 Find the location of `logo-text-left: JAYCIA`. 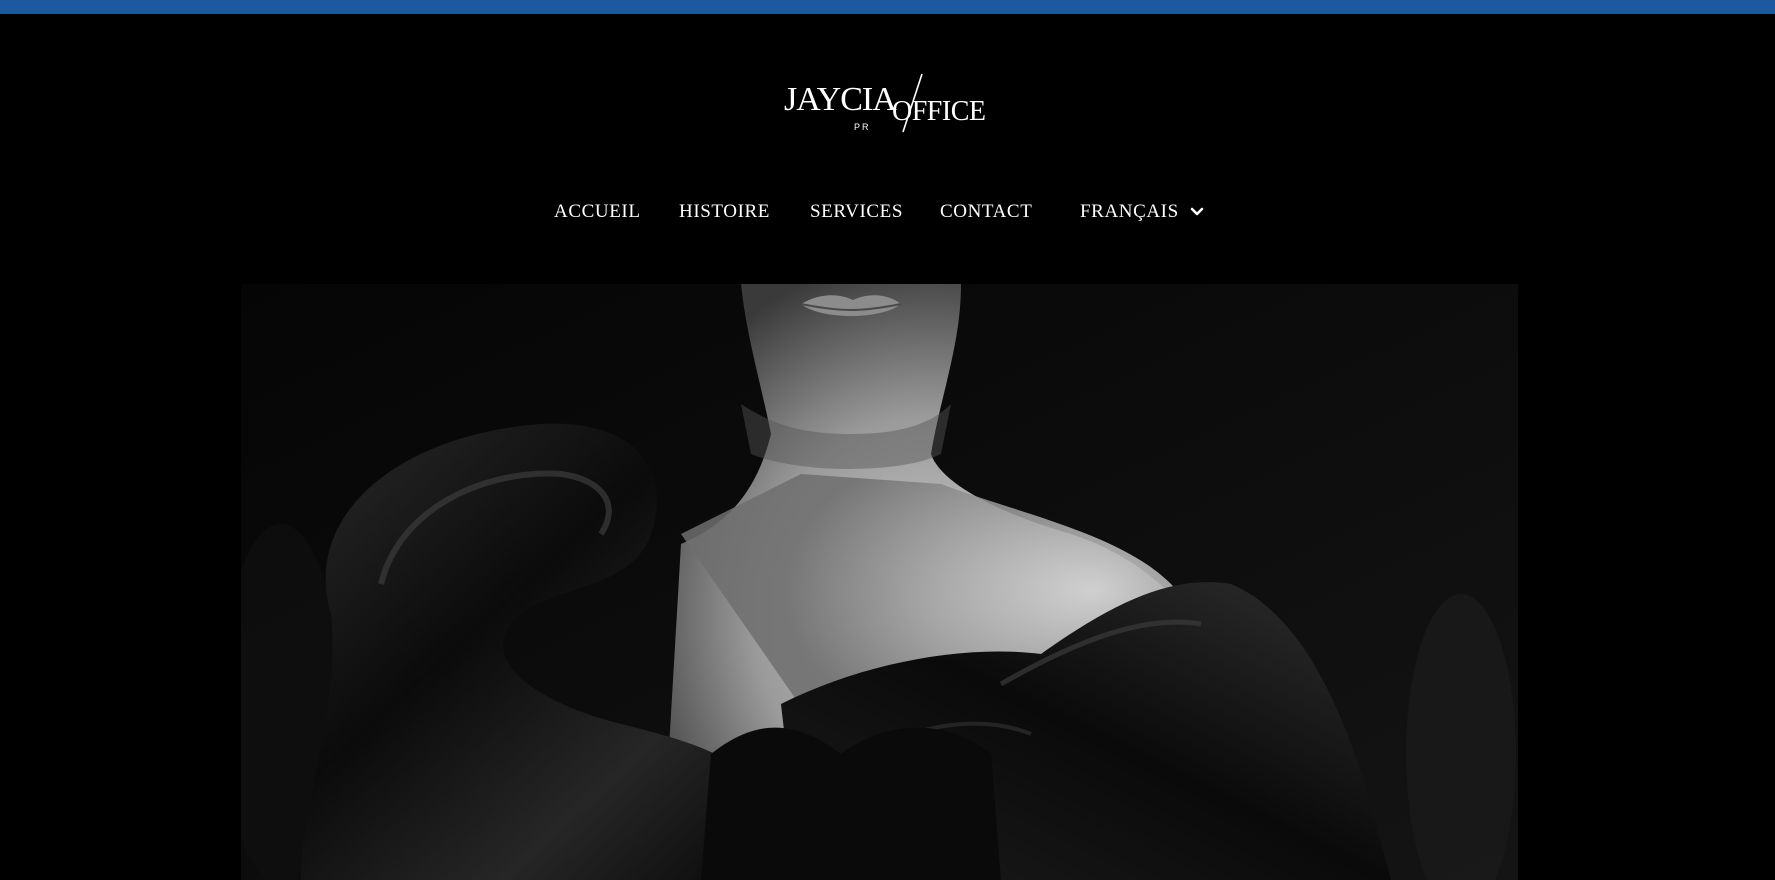

logo-text-left: JAYCIA is located at coordinates (840, 99).